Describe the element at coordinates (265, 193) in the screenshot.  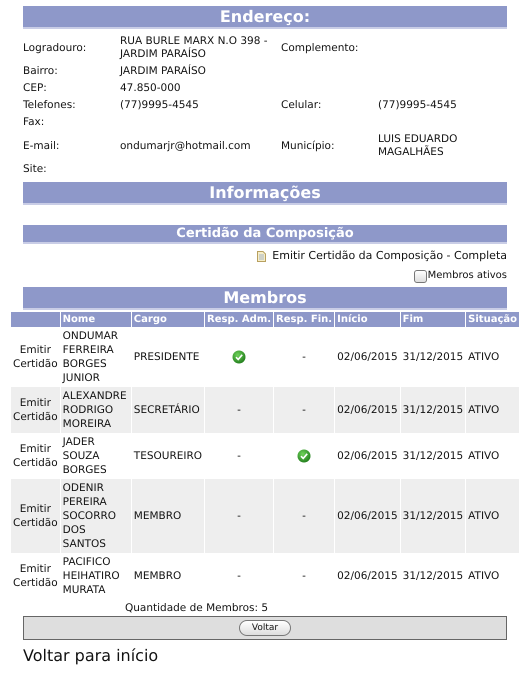
I see `section-heading: Informações` at that location.